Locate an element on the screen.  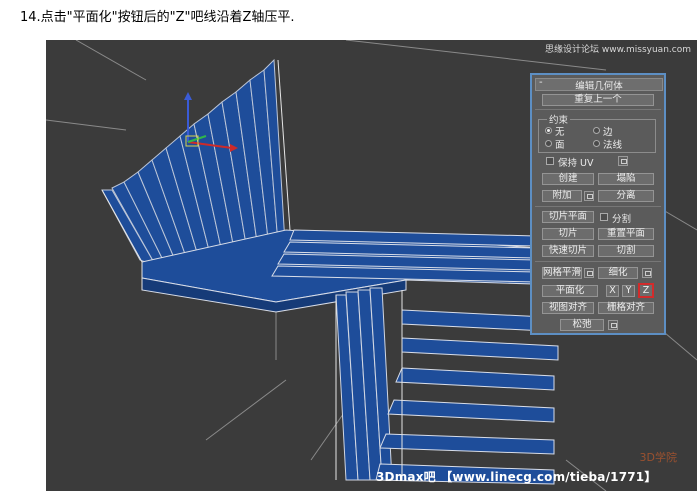
constraint-edge-label: 边 is located at coordinates (608, 132).